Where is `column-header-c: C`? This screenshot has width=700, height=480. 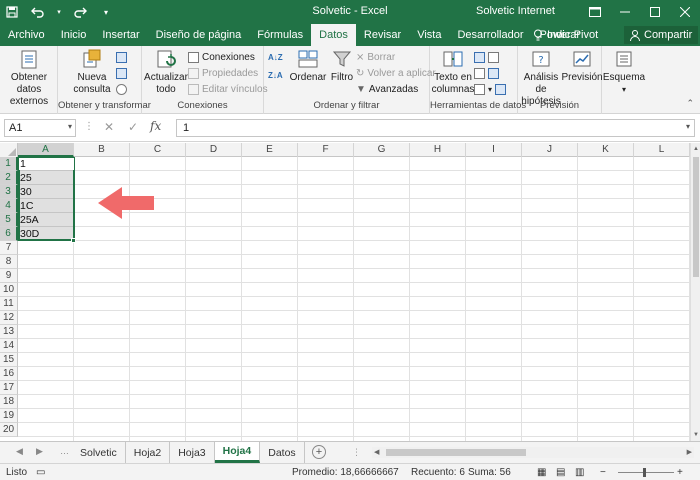 column-header-c: C is located at coordinates (158, 150).